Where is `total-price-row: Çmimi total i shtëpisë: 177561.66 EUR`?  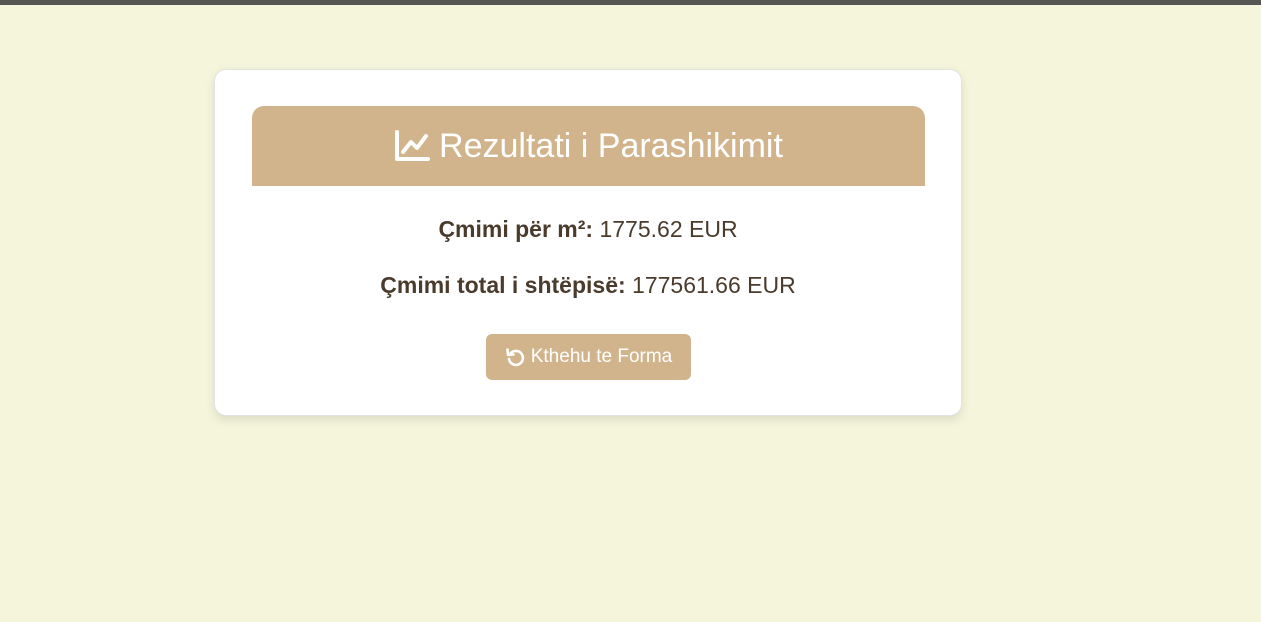
total-price-row: Çmimi total i shtëpisë: 177561.66 EUR is located at coordinates (588, 285).